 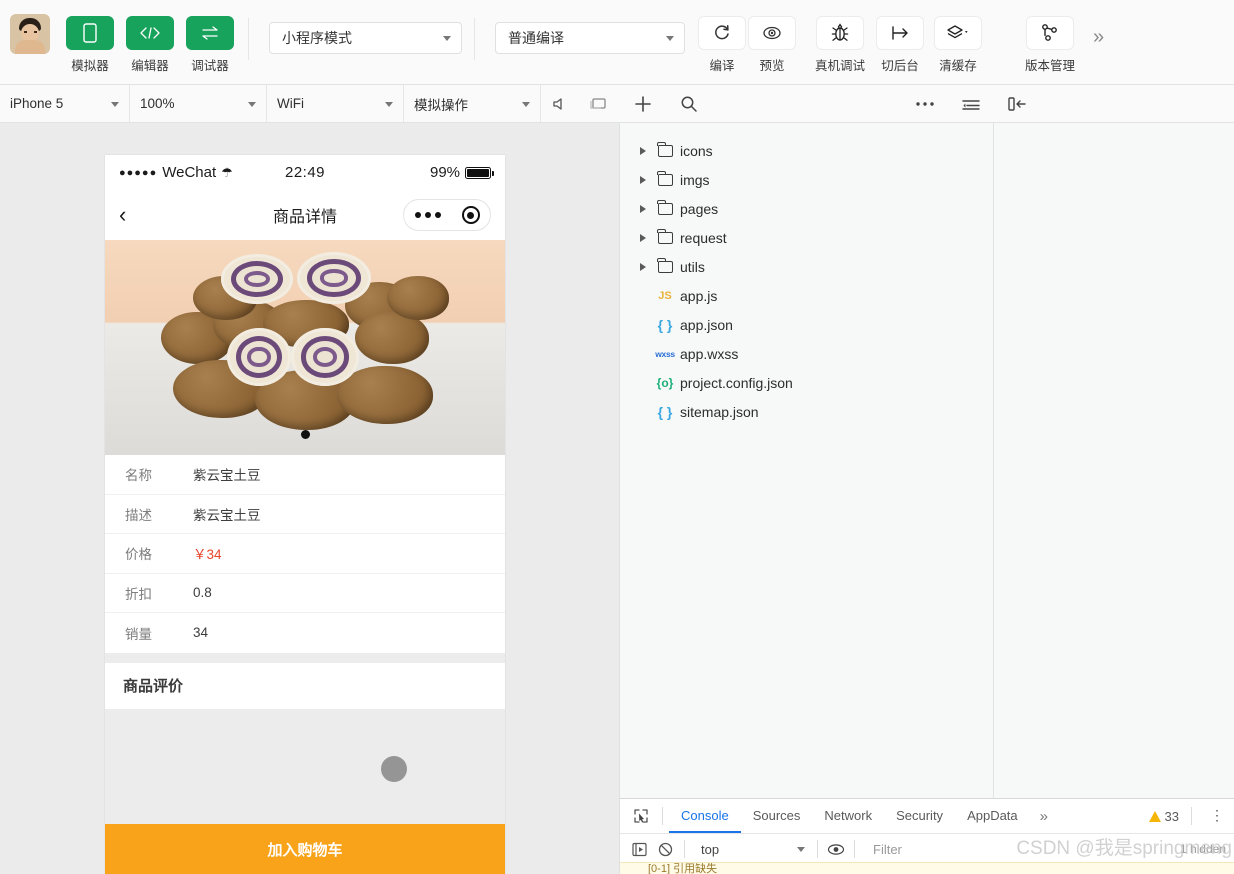 What do you see at coordinates (65, 103) in the screenshot?
I see `device-select: iPhone 5` at bounding box center [65, 103].